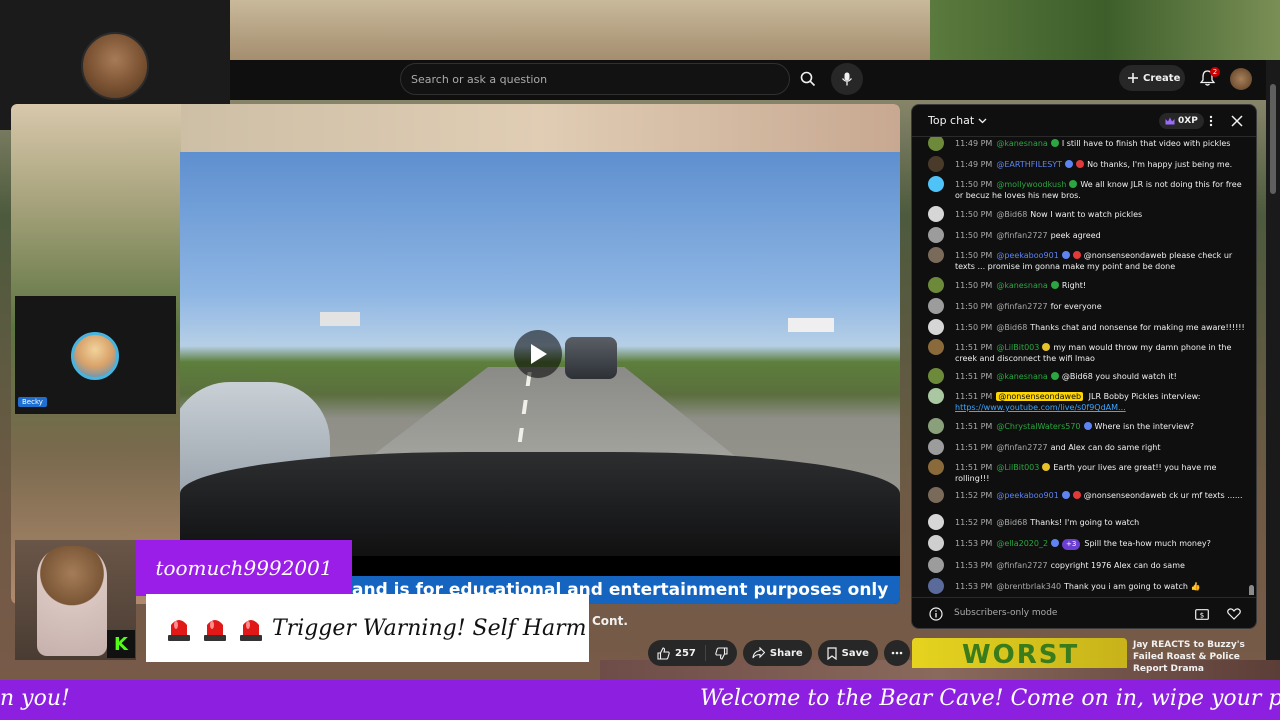 The image size is (1280, 720). I want to click on chat-text: Where isn the interview?, so click(1144, 426).